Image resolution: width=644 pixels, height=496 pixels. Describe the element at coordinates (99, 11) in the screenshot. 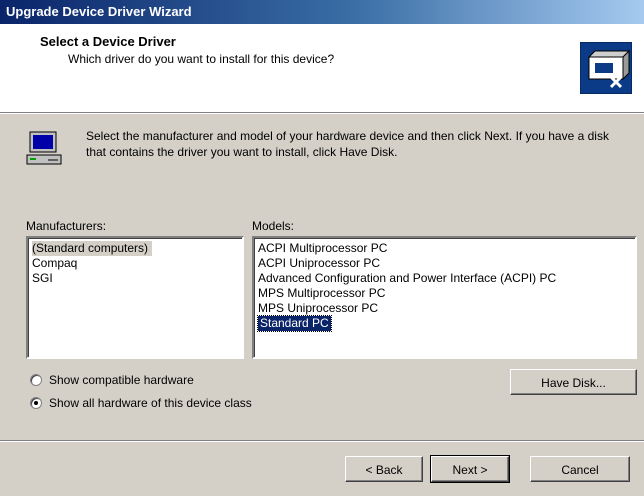

I see `window-title: Upgrade Device Driver Wizard` at that location.